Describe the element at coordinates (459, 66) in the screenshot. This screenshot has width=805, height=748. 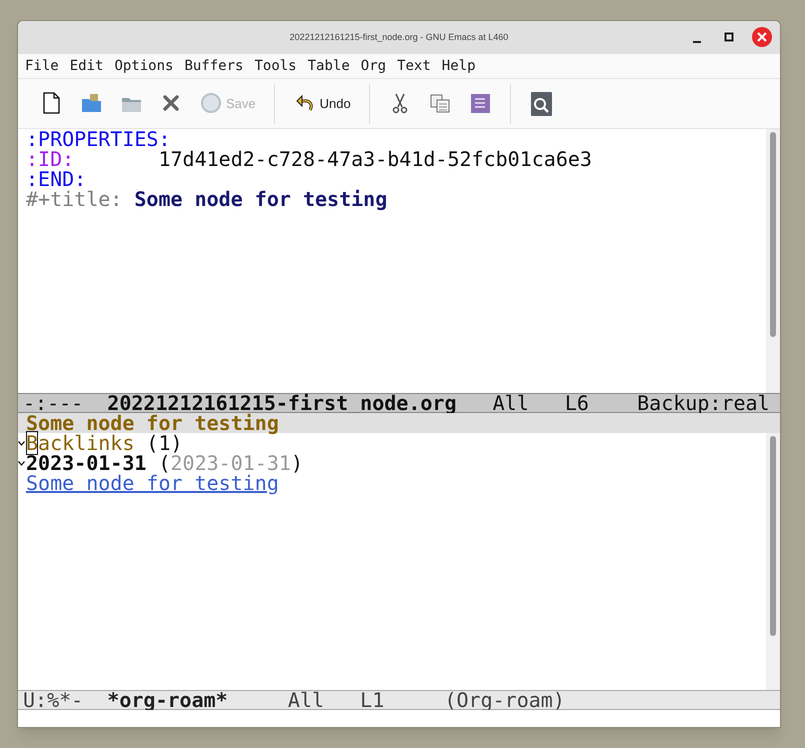
I see `menu-item: Help` at that location.